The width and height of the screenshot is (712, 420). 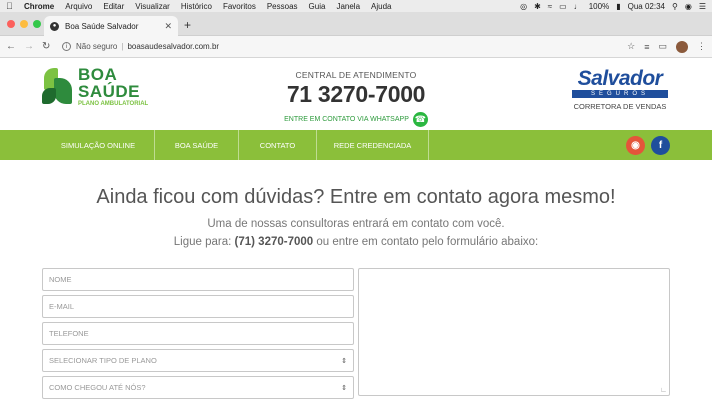 What do you see at coordinates (356, 75) in the screenshot?
I see `central-label: CENTRAL DE ATENDIMENTO` at bounding box center [356, 75].